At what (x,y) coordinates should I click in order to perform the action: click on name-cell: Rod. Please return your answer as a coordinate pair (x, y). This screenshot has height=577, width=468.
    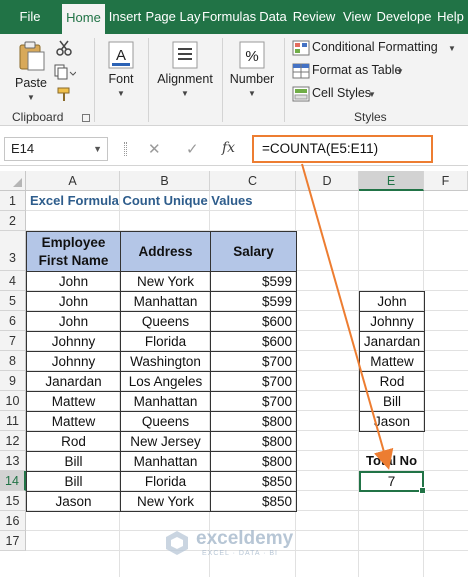
    Looking at the image, I should click on (73, 441).